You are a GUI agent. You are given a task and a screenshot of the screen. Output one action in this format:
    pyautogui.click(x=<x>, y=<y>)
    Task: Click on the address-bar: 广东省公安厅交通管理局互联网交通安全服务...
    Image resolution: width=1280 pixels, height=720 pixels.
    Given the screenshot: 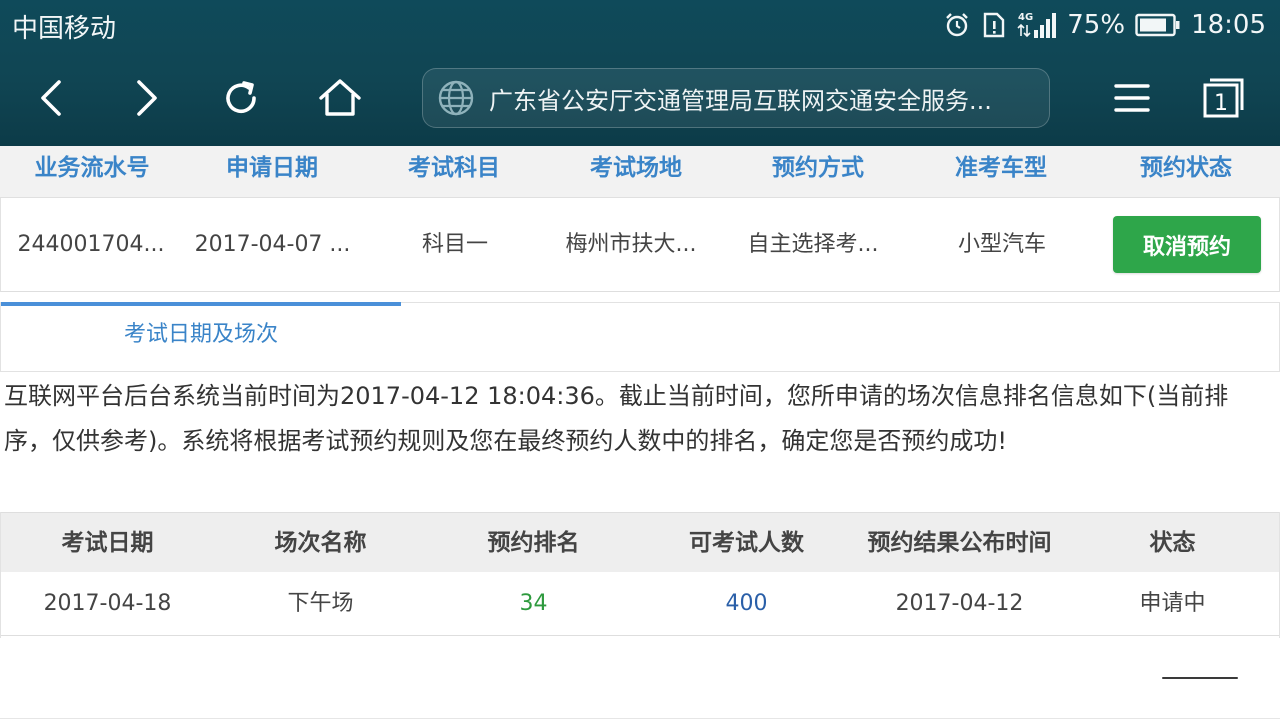 What is the action you would take?
    pyautogui.click(x=736, y=98)
    